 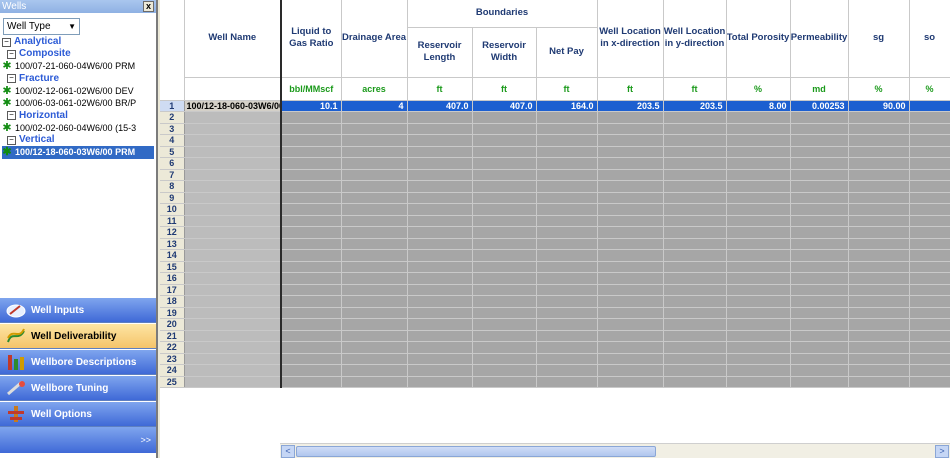 What do you see at coordinates (41, 26) in the screenshot?
I see `well-type-select: Well Type ▼` at bounding box center [41, 26].